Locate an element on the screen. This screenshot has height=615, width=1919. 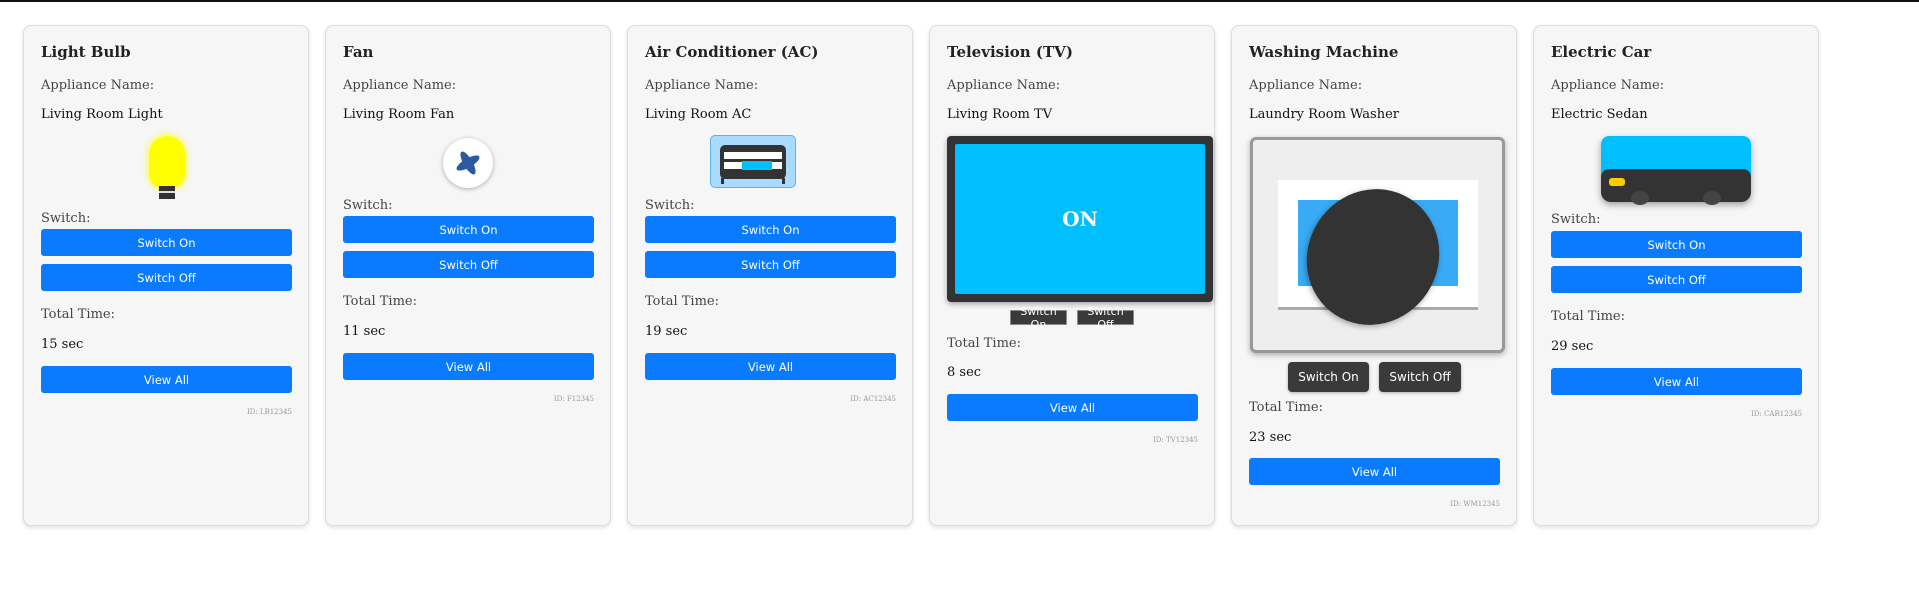
appliance-name-value: Electric Sedan is located at coordinates (1599, 114).